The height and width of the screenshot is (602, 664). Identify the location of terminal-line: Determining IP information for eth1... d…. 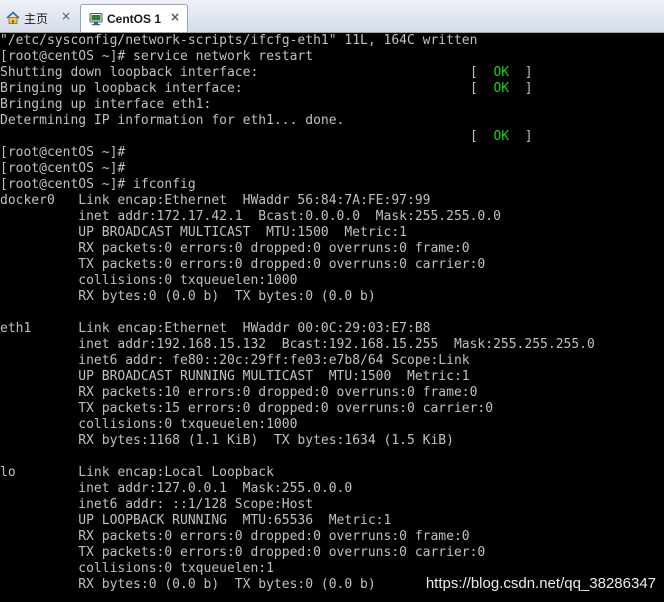
(172, 120).